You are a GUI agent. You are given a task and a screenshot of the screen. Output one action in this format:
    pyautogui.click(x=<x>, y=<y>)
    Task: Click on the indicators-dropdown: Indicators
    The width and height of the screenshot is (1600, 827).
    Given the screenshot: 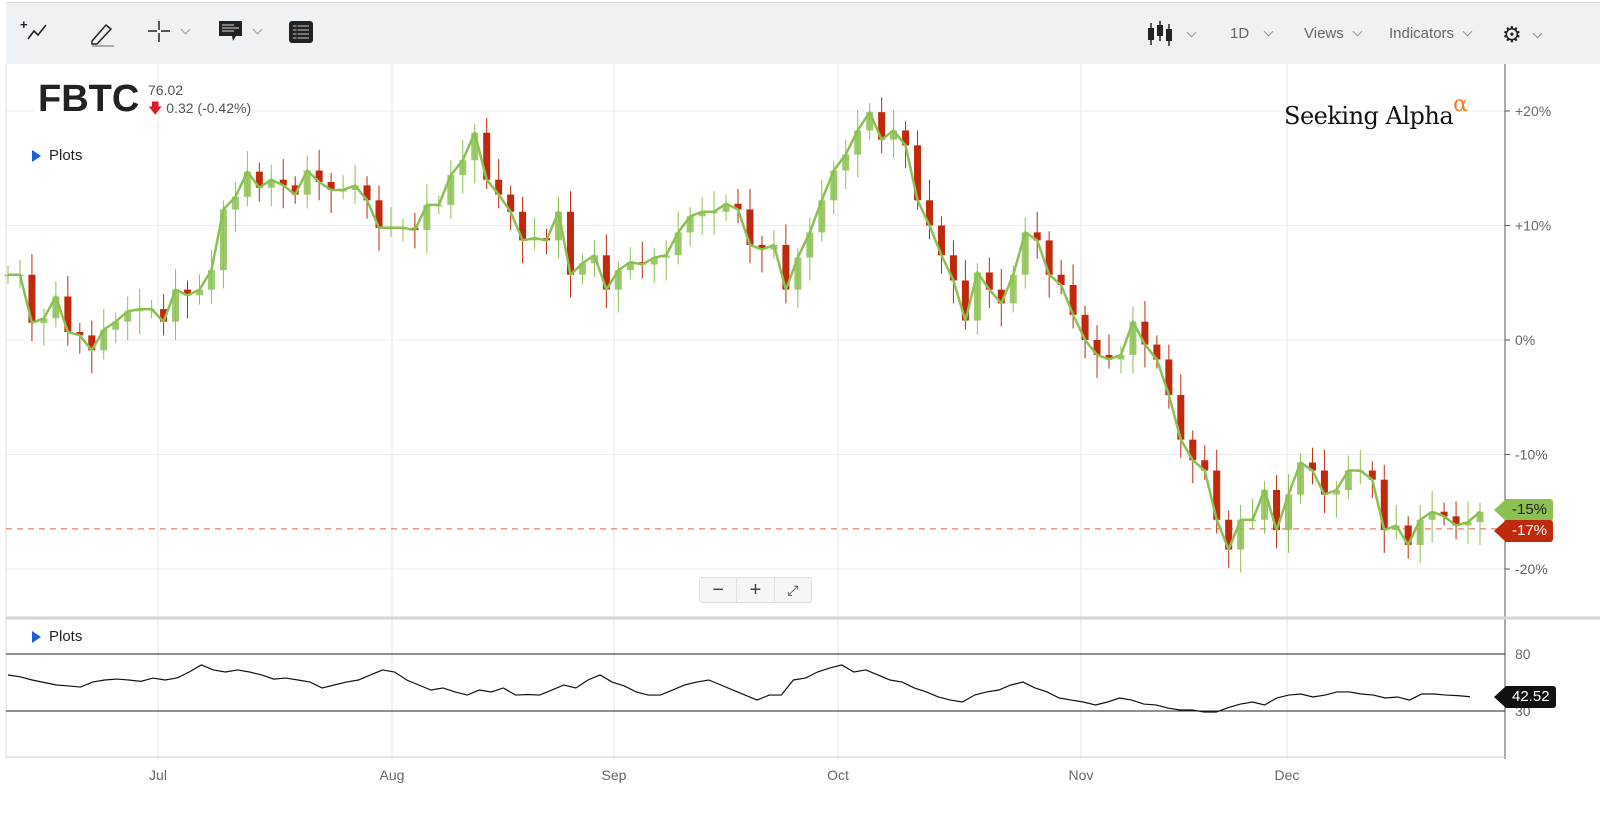 What is the action you would take?
    pyautogui.click(x=1433, y=33)
    